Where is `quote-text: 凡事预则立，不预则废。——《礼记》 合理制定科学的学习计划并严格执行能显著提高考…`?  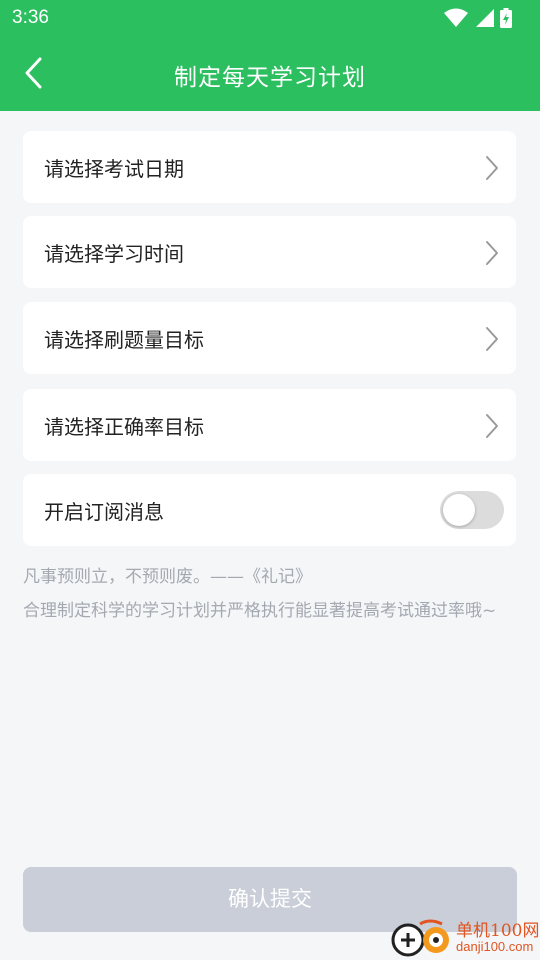
quote-text: 凡事预则立，不预则废。——《礼记》 合理制定科学的学习计划并严格执行能显著提高考… is located at coordinates (263, 594).